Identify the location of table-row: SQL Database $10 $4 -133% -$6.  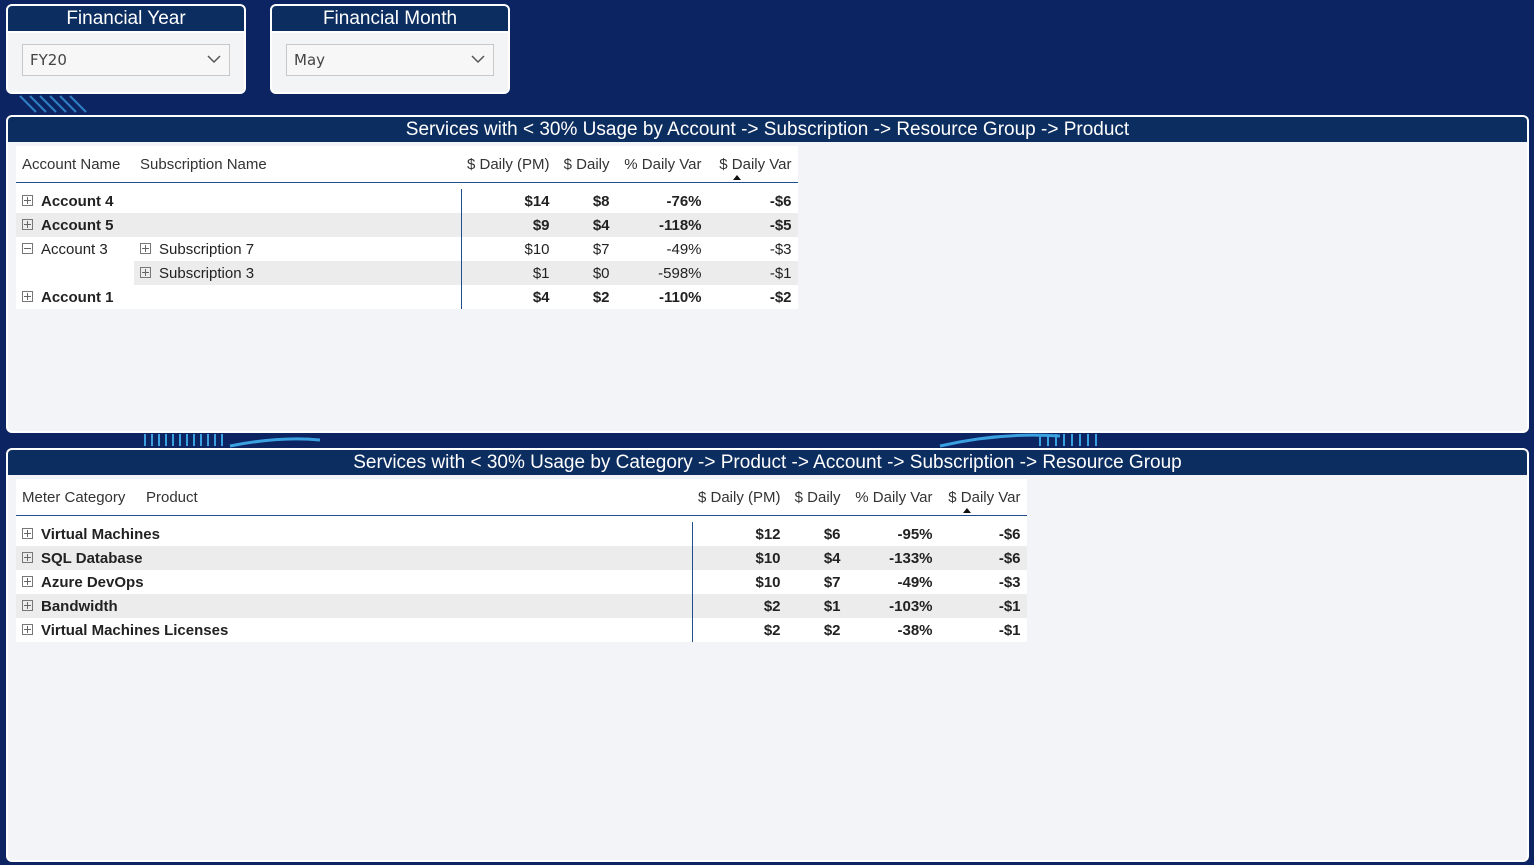
(521, 558).